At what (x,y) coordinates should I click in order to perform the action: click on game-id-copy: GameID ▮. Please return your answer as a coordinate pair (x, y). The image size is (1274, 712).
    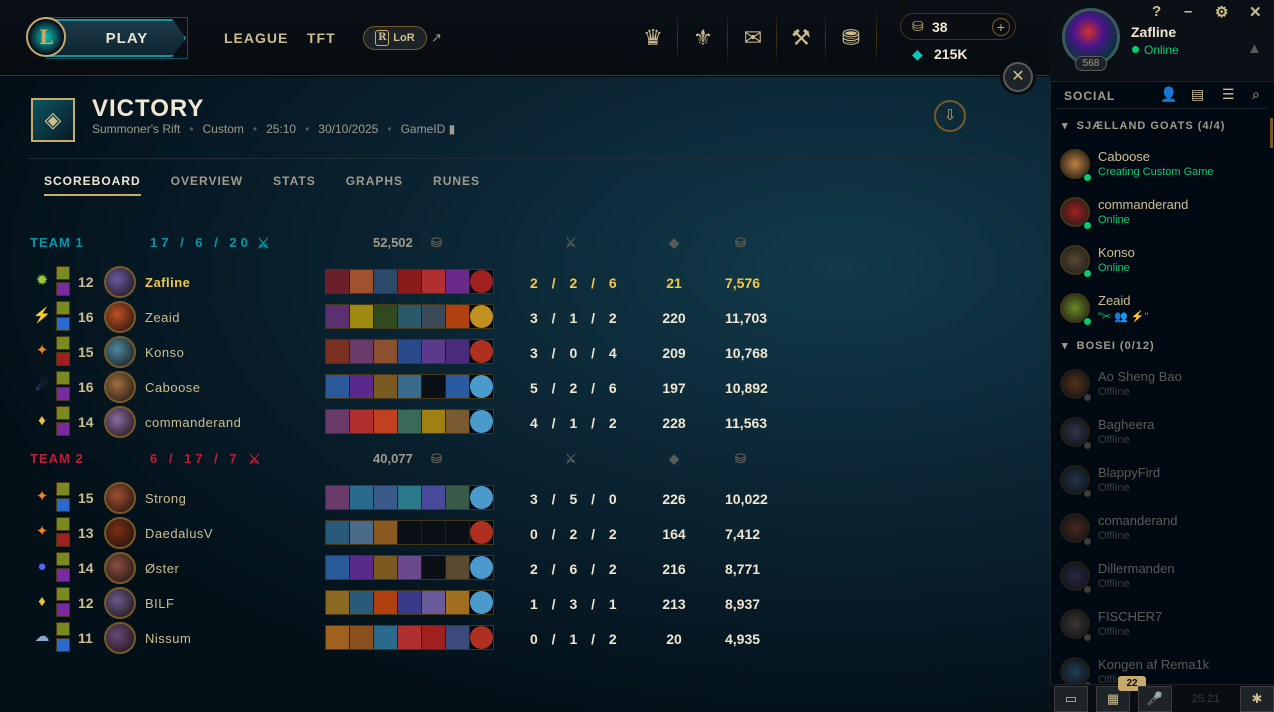
    Looking at the image, I should click on (428, 129).